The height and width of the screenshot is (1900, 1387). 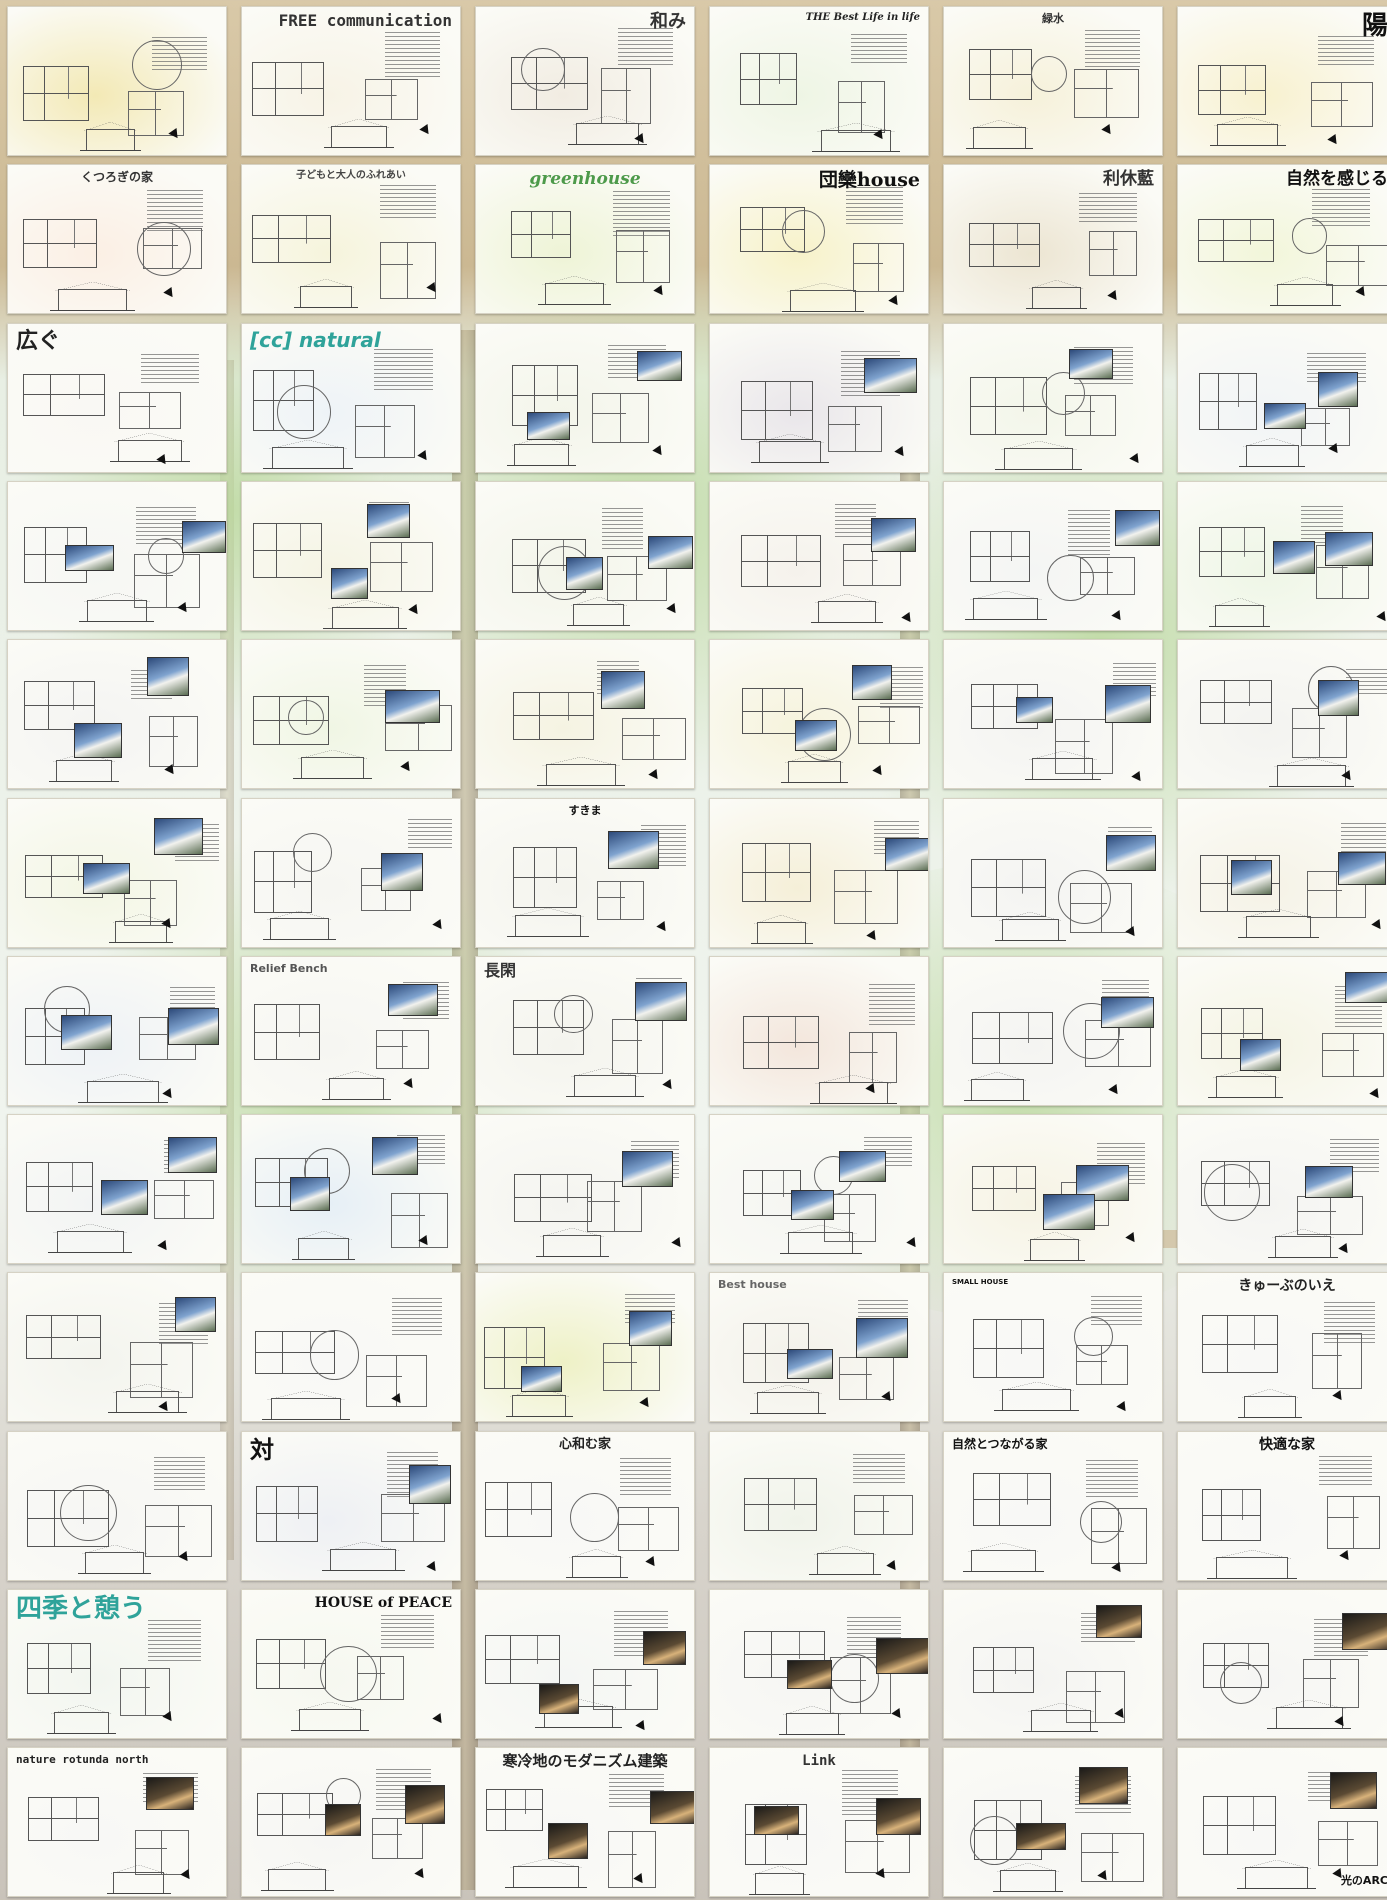 What do you see at coordinates (585, 81) in the screenshot?
I see `poster-board: 和み` at bounding box center [585, 81].